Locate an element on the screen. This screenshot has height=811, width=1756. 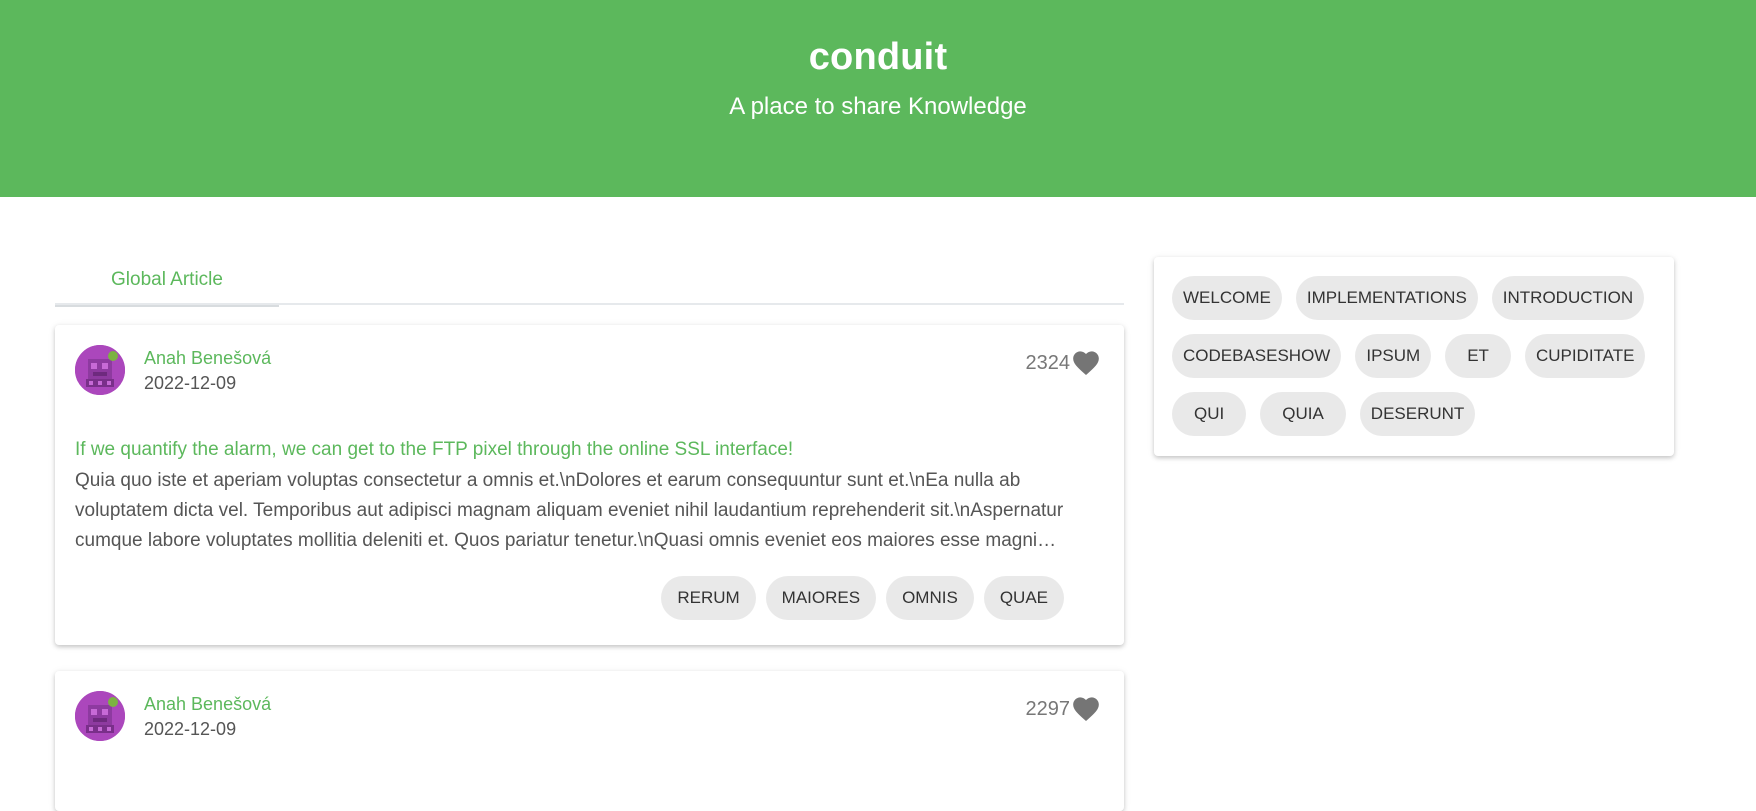
article-tag-chip: OMNIS is located at coordinates (930, 598).